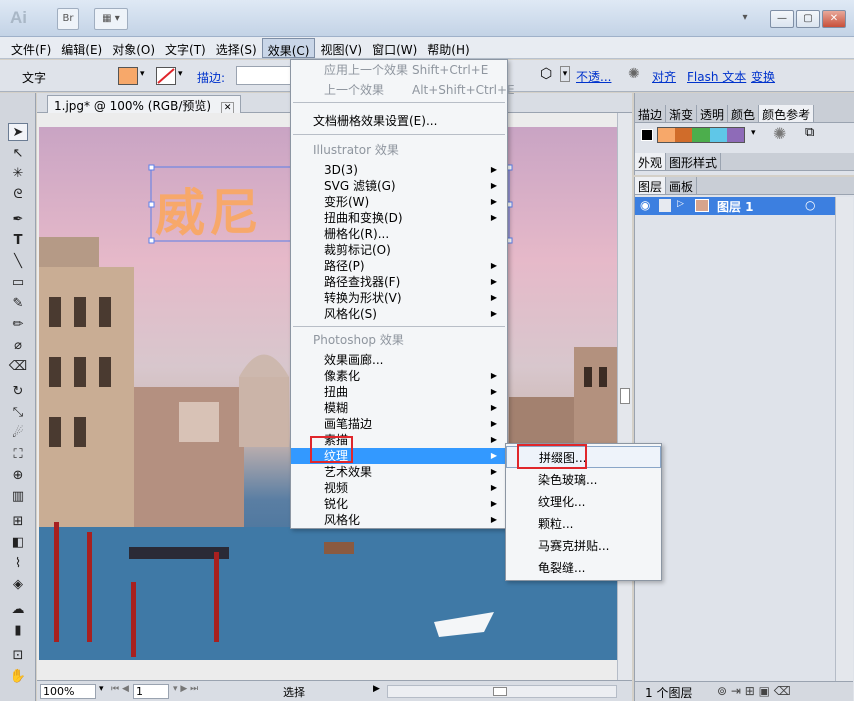 This screenshot has height=701, width=854. I want to click on menu-item-artistic: 艺术效果 ▶, so click(399, 472).